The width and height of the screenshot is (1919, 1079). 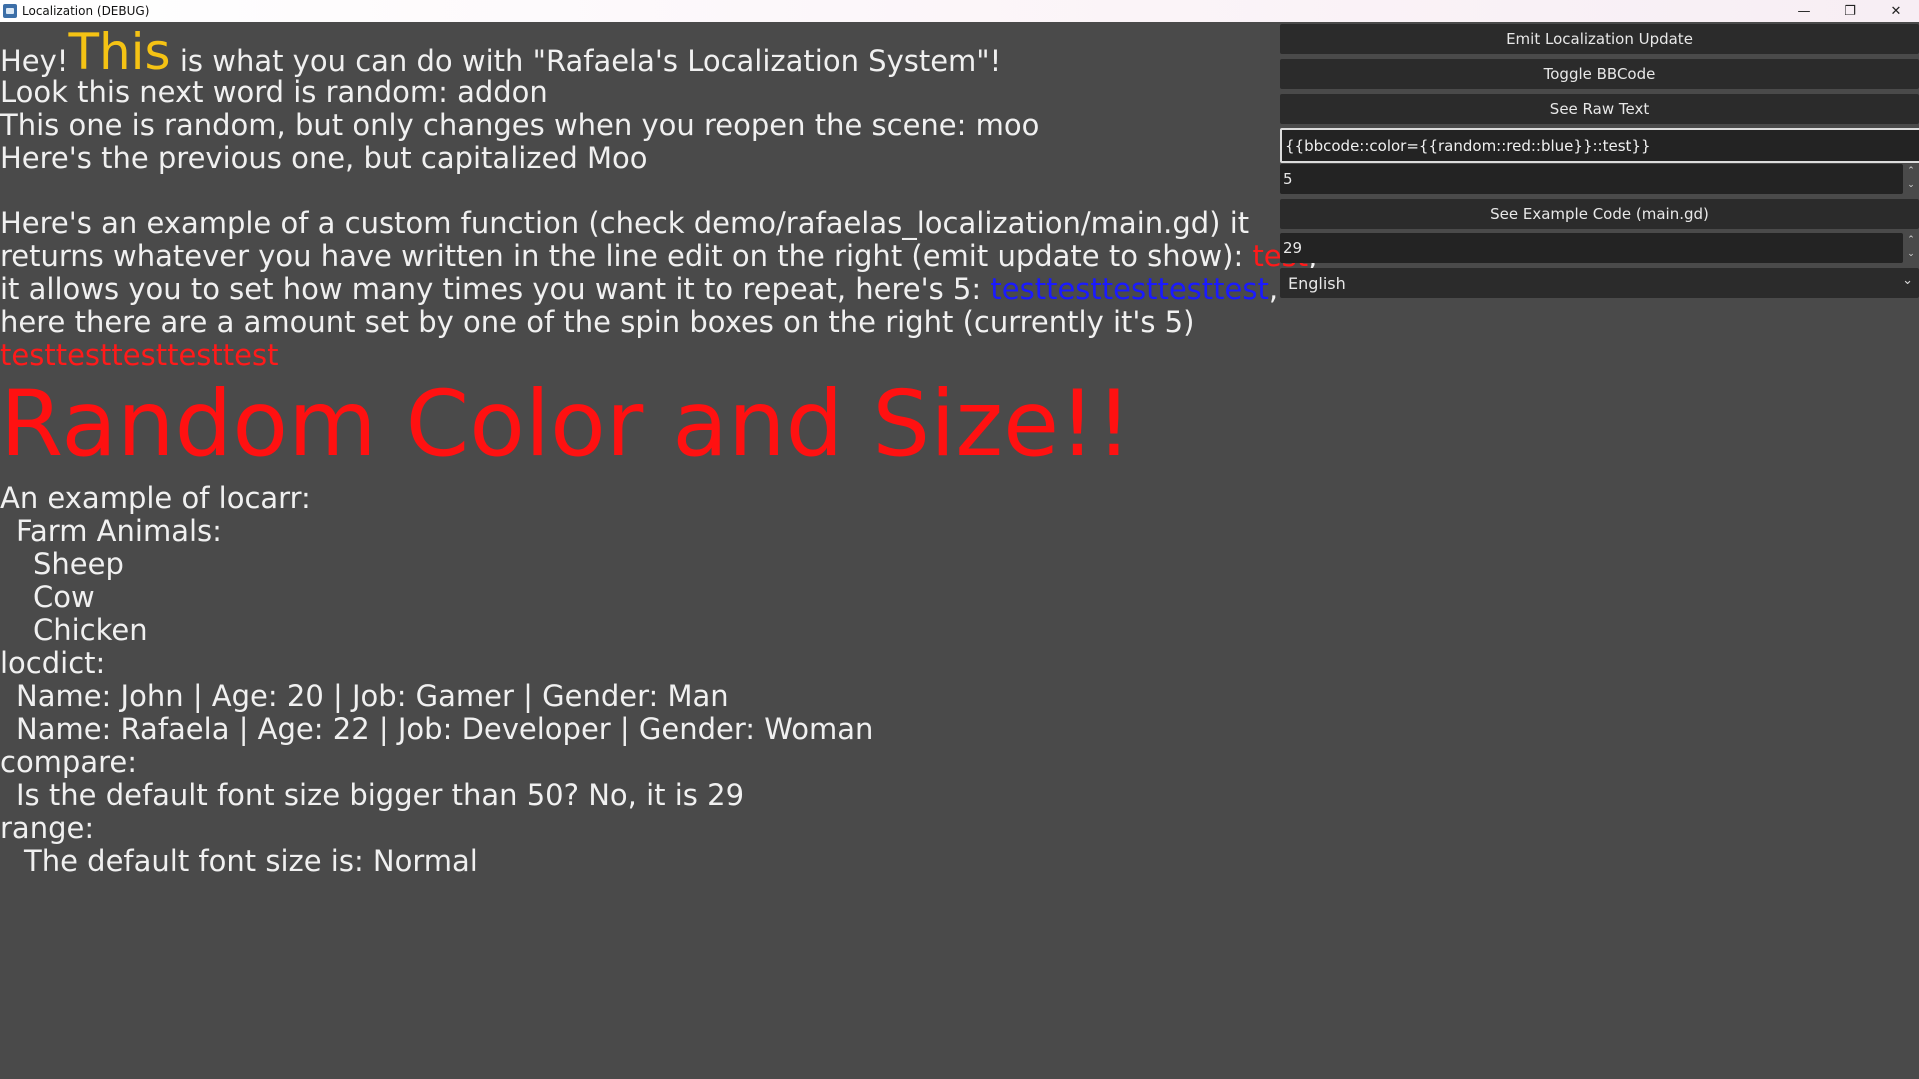 What do you see at coordinates (566, 424) in the screenshot?
I see `random-color-size-text: Random Color and Size!!` at bounding box center [566, 424].